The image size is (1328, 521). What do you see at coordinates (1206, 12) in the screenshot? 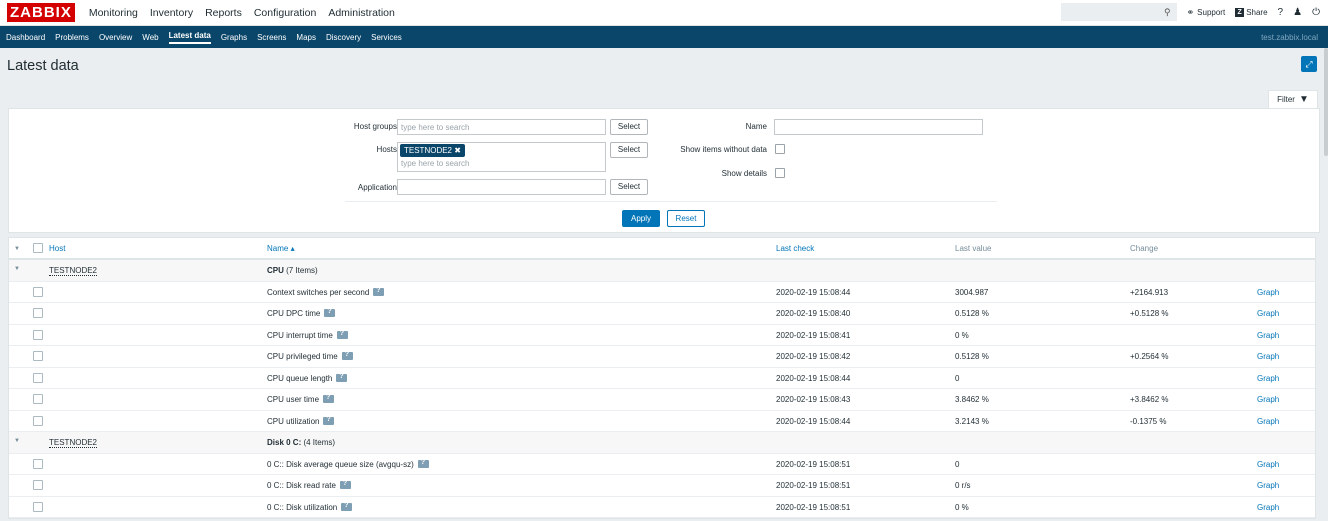
I see `support-link: ⚭ Support` at bounding box center [1206, 12].